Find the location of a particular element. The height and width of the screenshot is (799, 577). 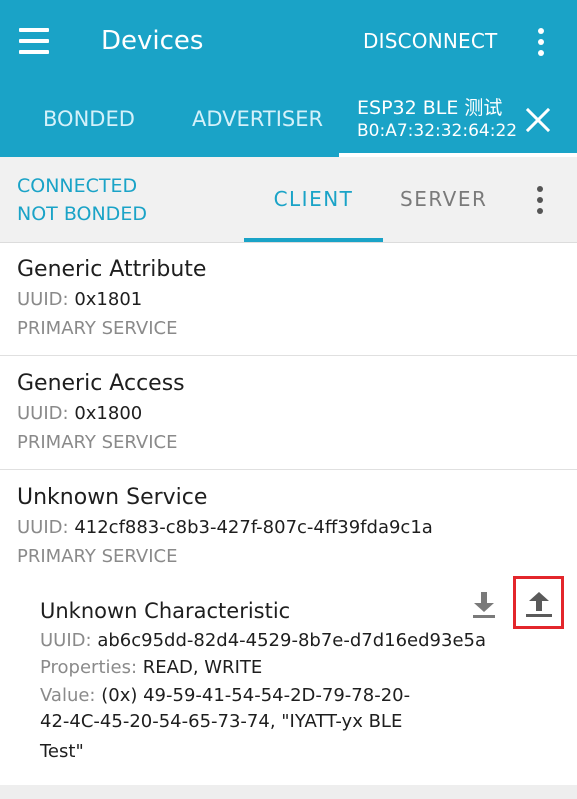

tab-client-label: CLIENT is located at coordinates (313, 199).